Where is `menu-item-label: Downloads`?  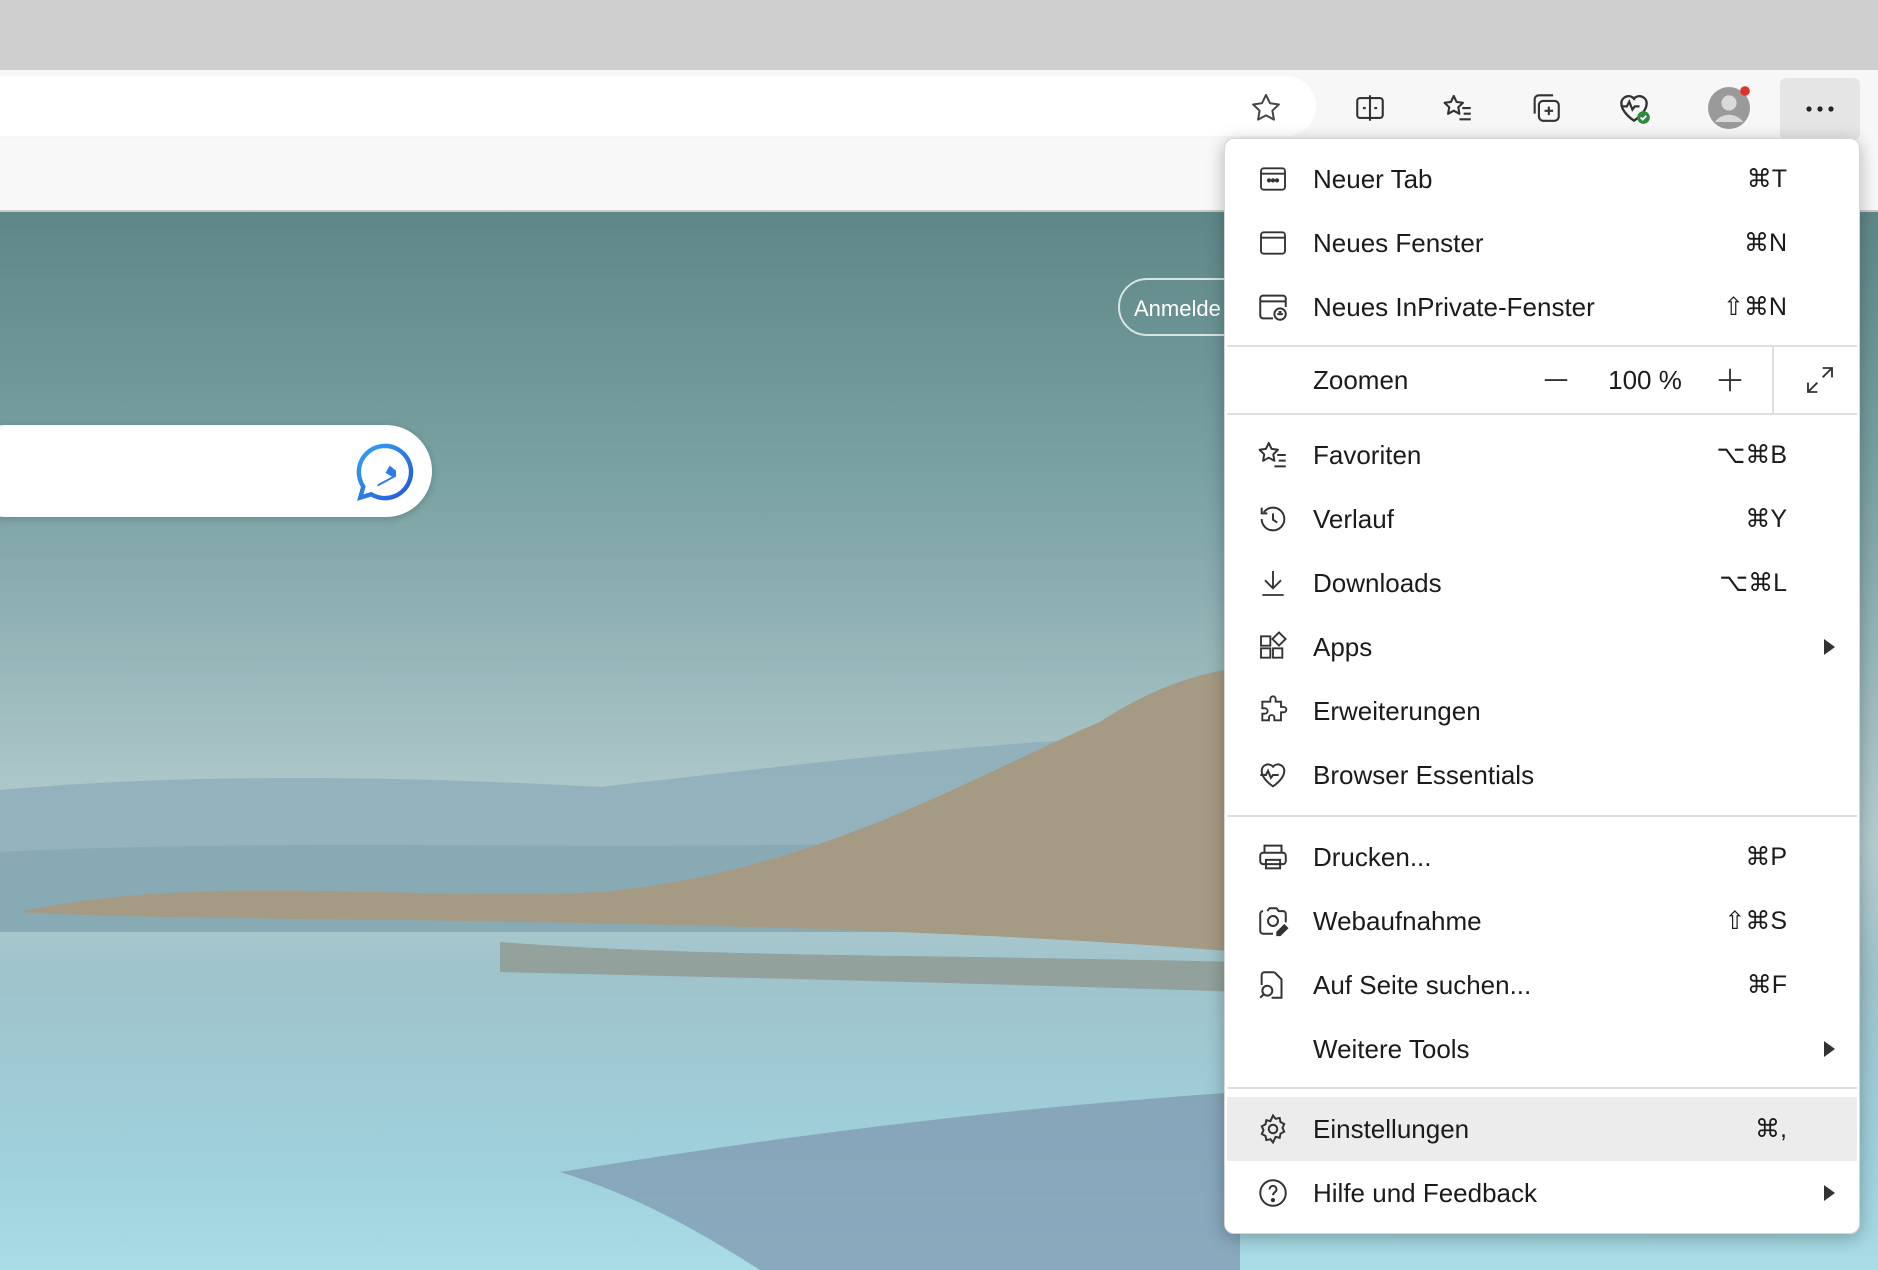
menu-item-label: Downloads is located at coordinates (1377, 582).